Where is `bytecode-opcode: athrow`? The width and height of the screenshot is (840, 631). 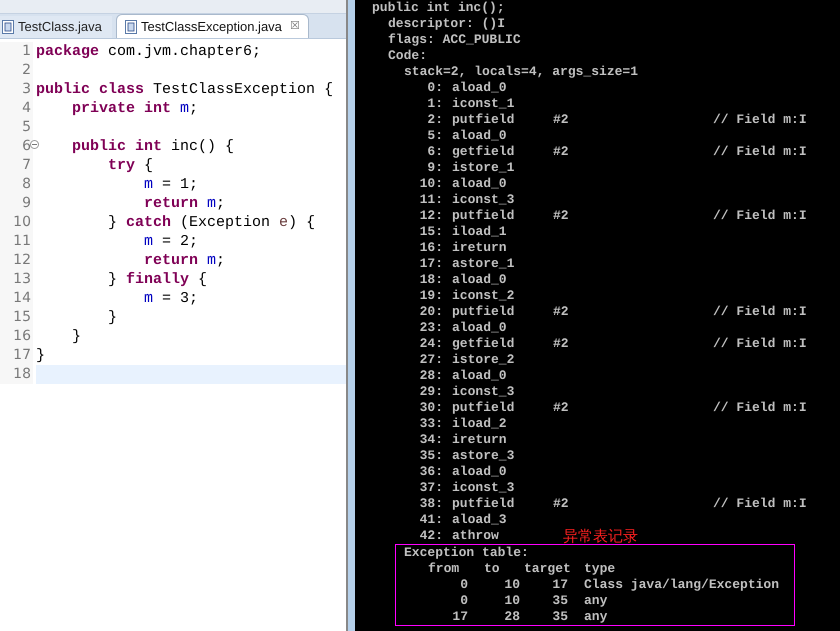
bytecode-opcode: athrow is located at coordinates (475, 536).